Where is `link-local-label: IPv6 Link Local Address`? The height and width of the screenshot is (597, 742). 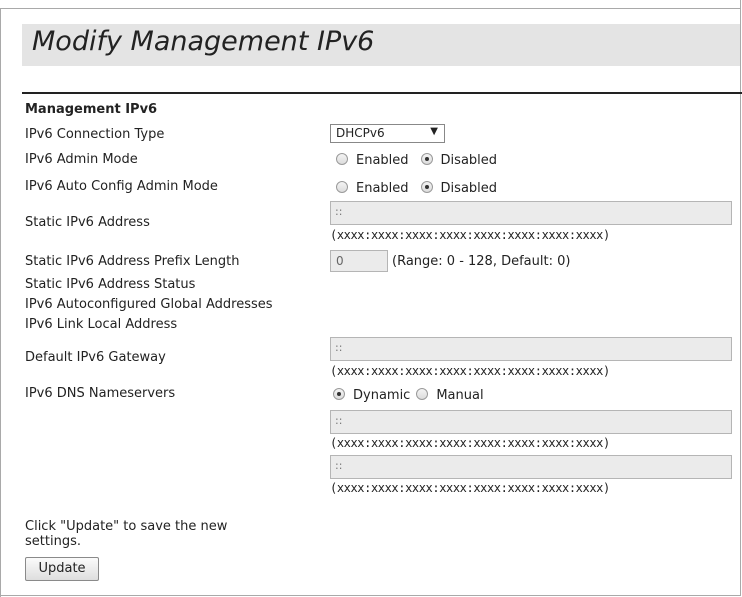 link-local-label: IPv6 Link Local Address is located at coordinates (101, 324).